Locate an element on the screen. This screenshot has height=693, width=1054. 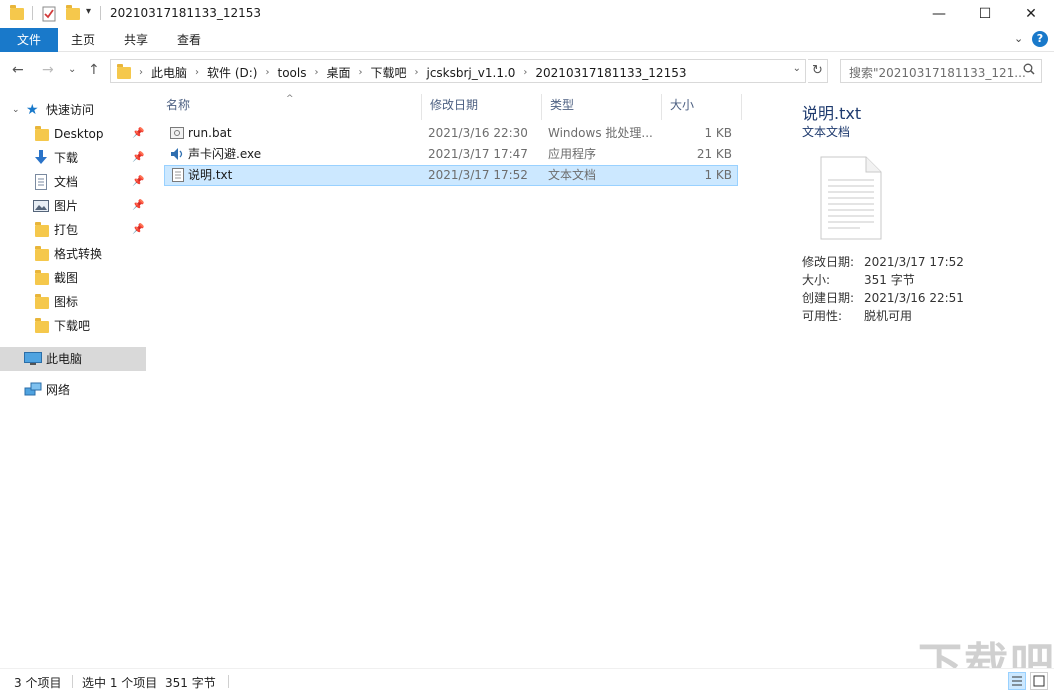
properties-icon is located at coordinates (49, 14).